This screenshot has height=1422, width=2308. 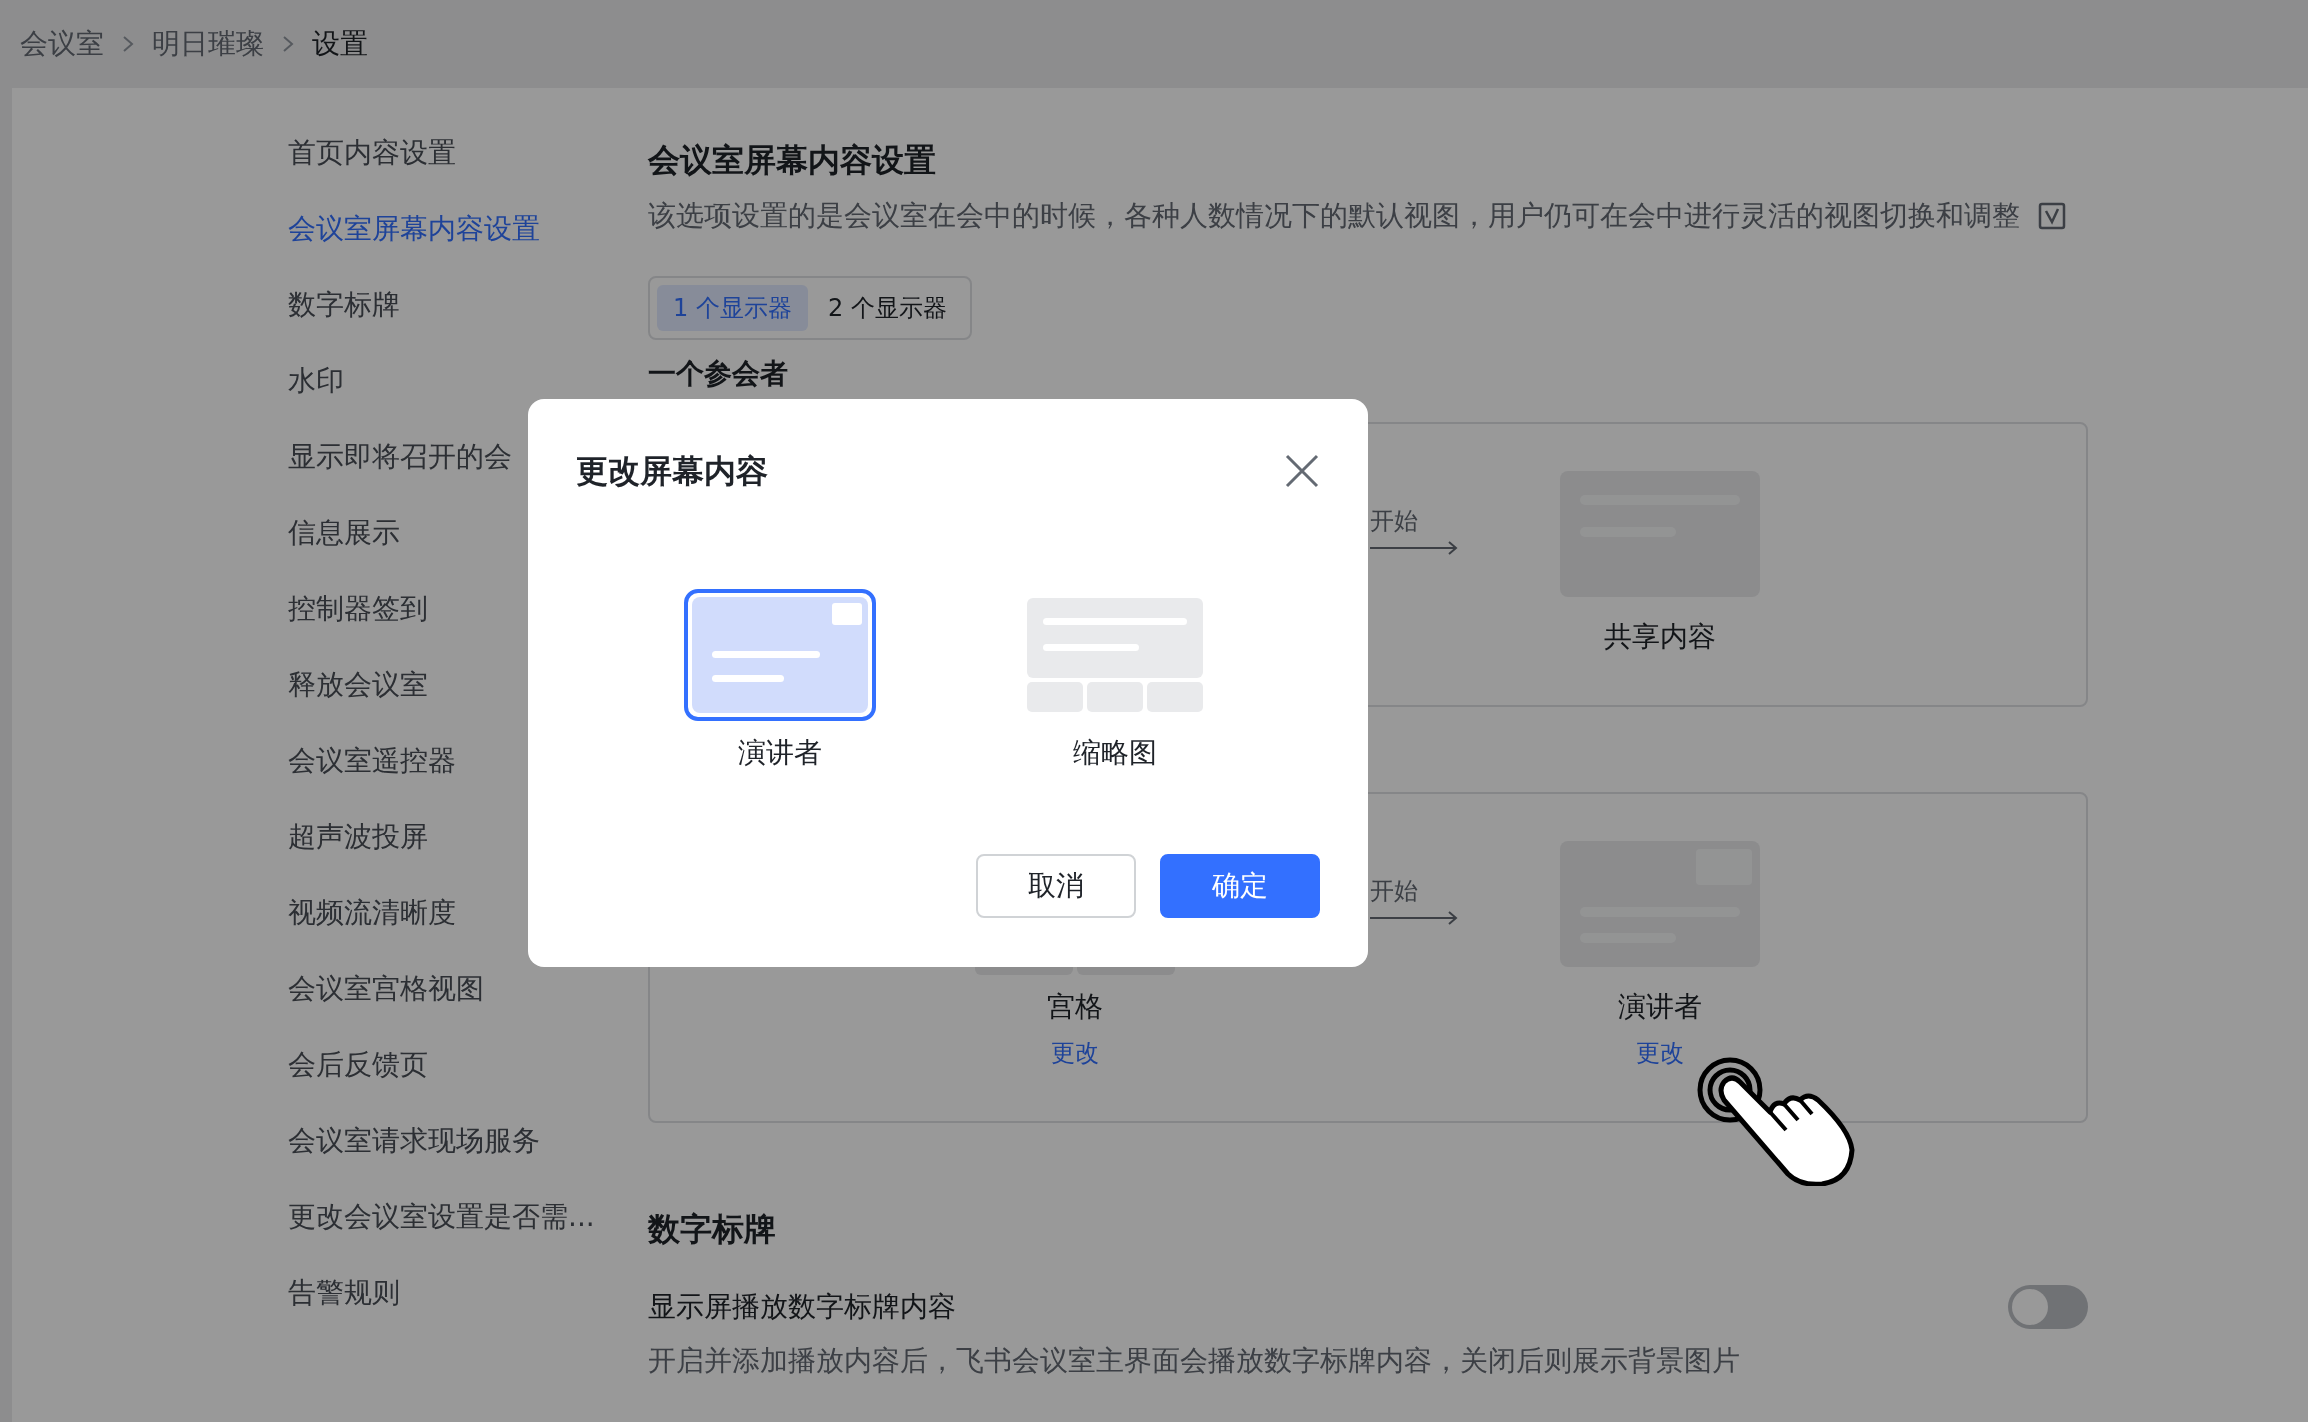 What do you see at coordinates (1660, 1007) in the screenshot?
I see `layout-label: 演讲者` at bounding box center [1660, 1007].